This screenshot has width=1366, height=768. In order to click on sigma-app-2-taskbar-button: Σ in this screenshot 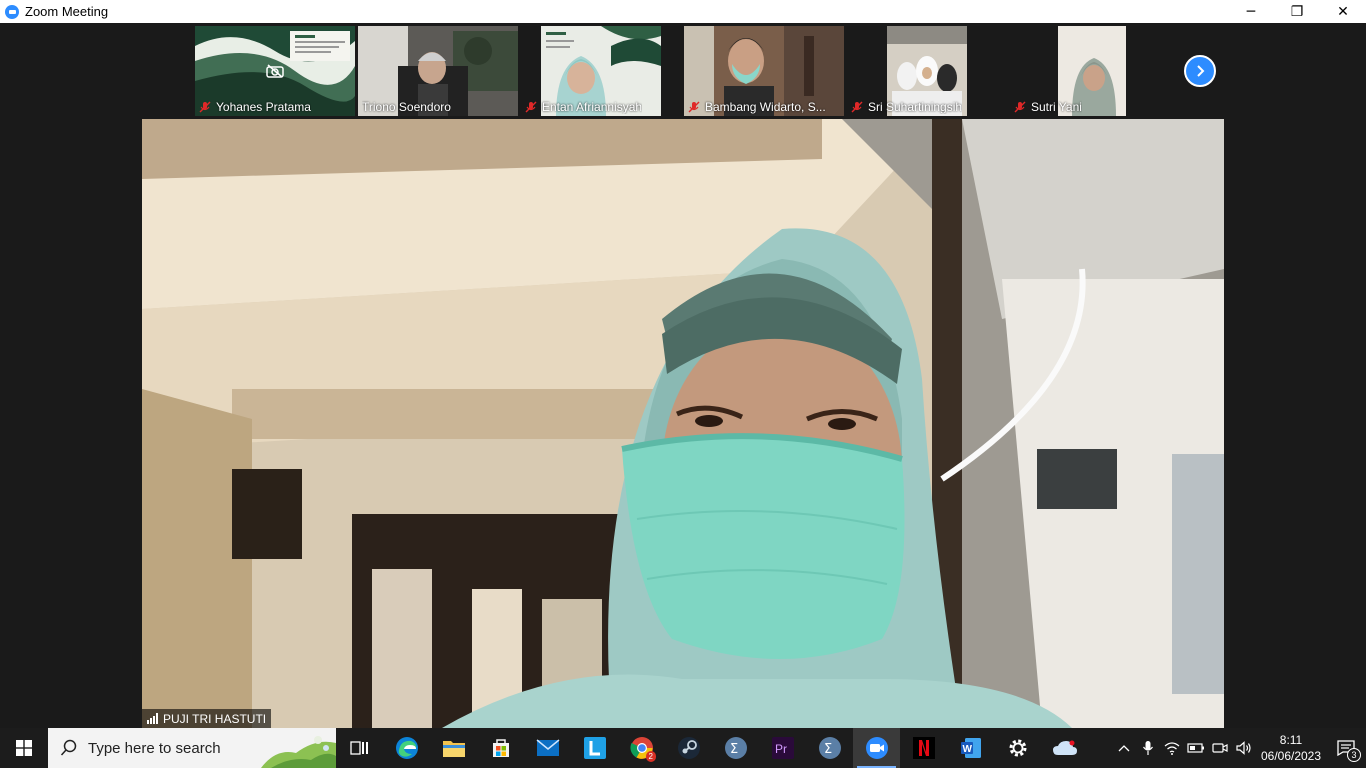, I will do `click(829, 748)`.